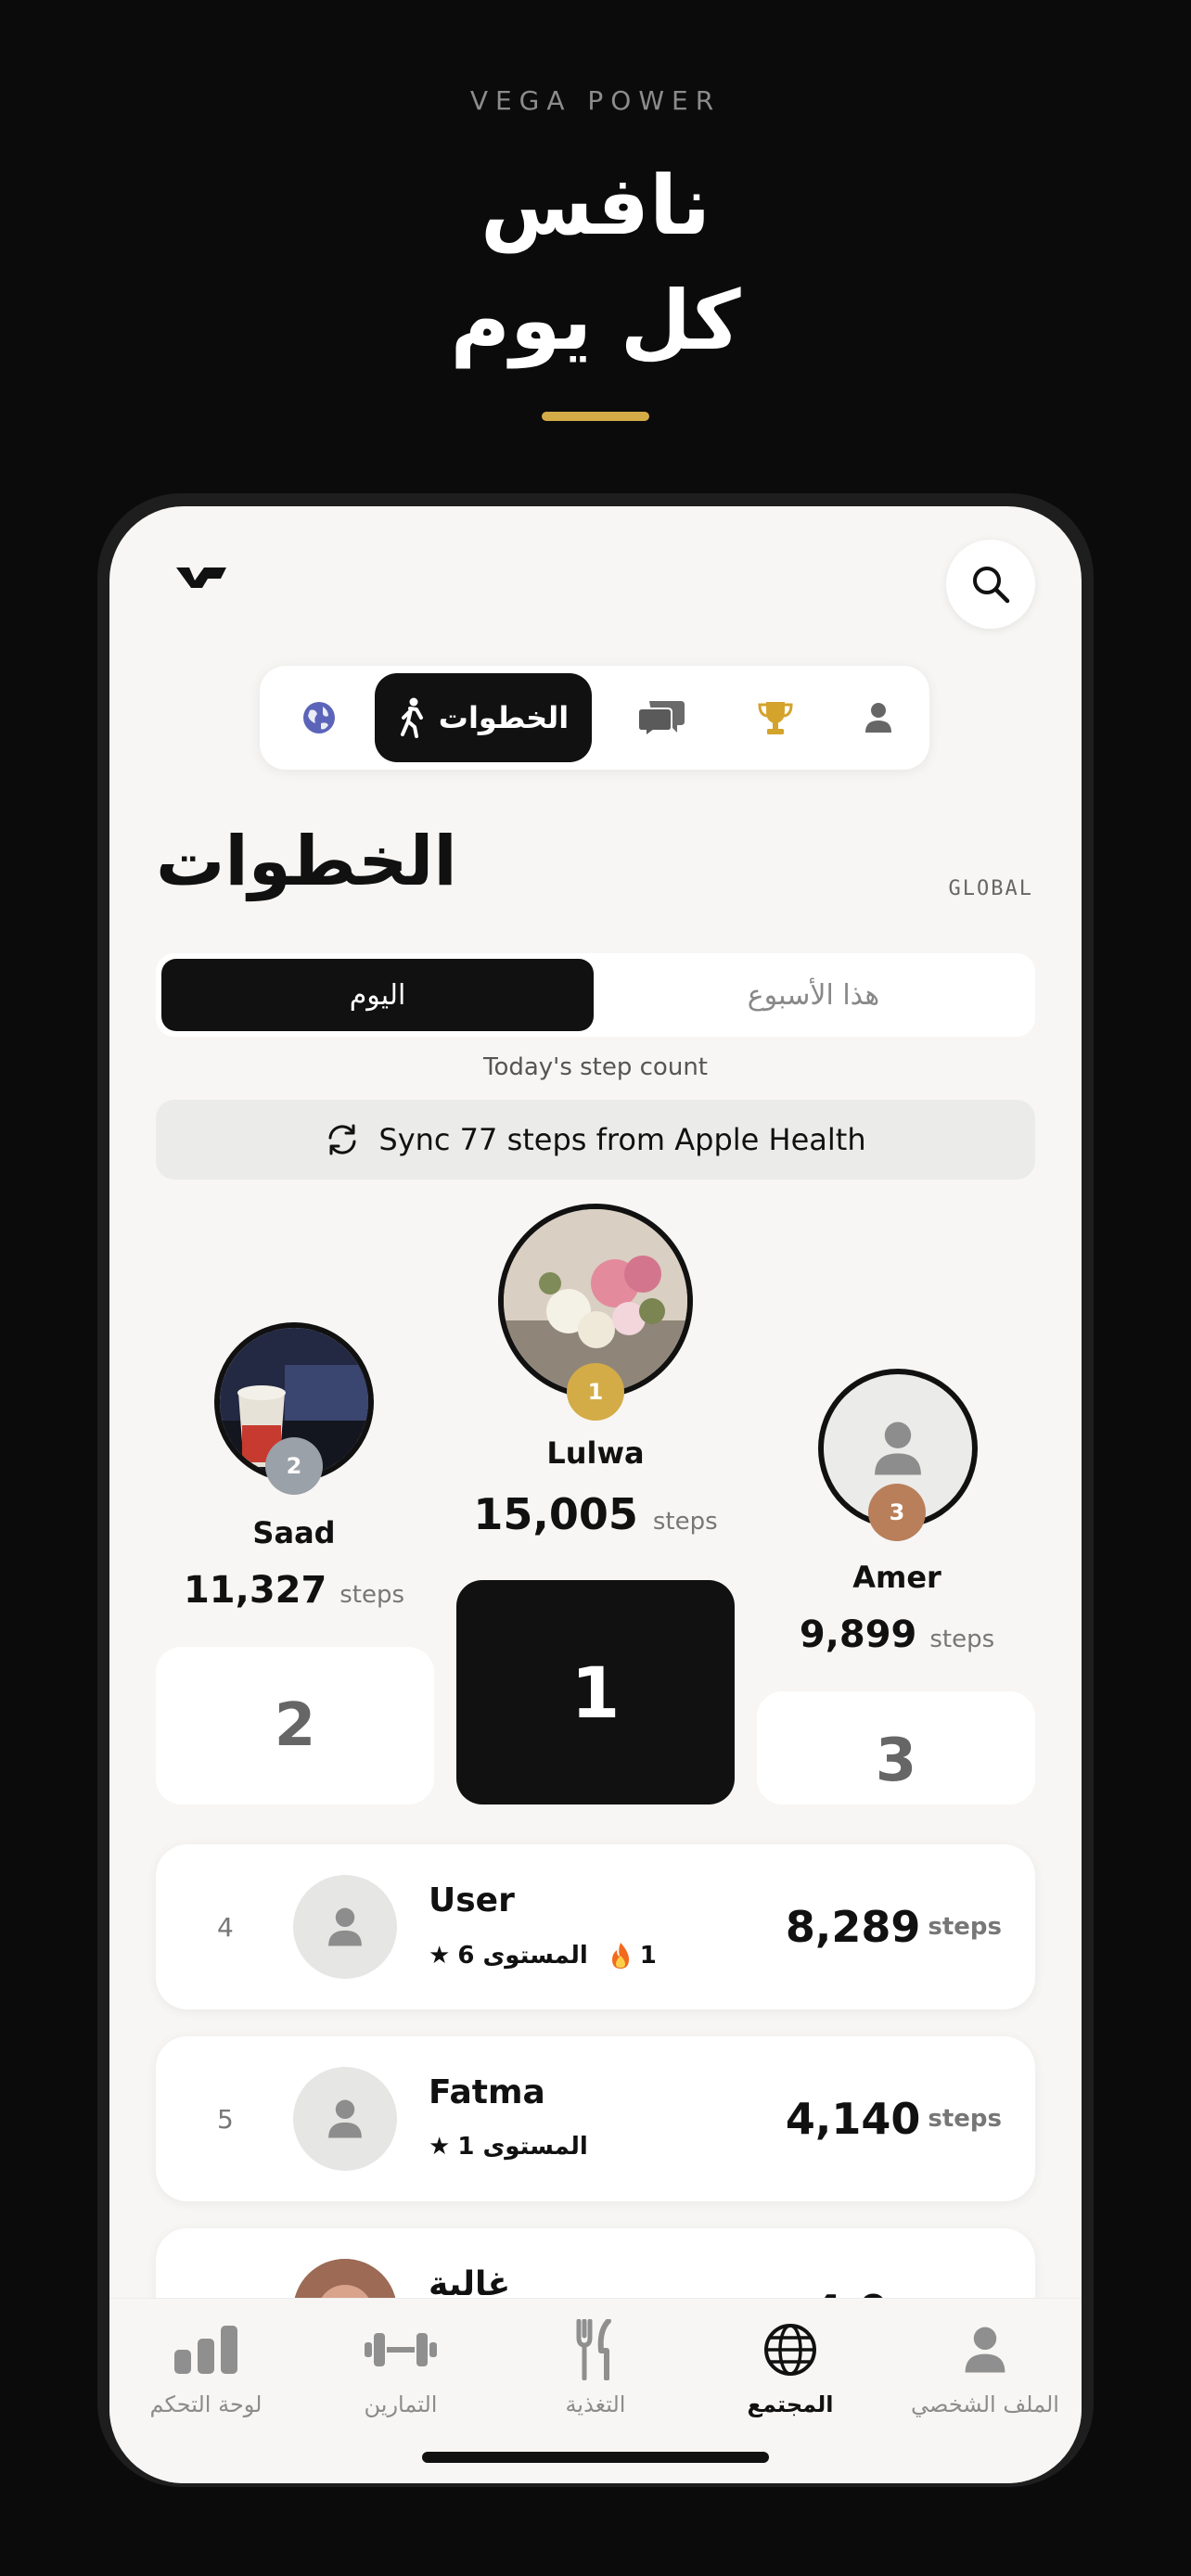 The height and width of the screenshot is (2576, 1191). What do you see at coordinates (853, 2119) in the screenshot?
I see `row-steps-value: 4,140` at bounding box center [853, 2119].